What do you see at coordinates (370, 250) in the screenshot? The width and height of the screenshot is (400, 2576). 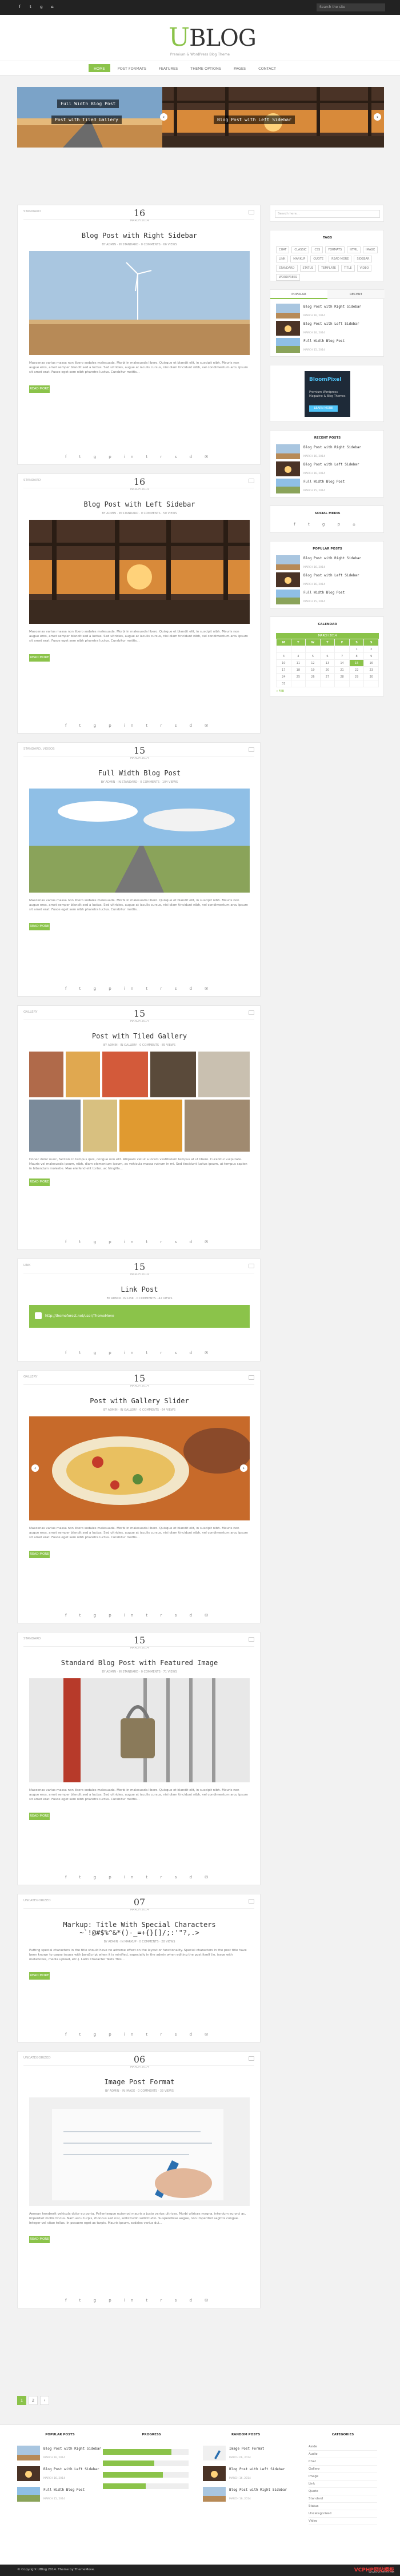 I see `tag-link: IMAGE` at bounding box center [370, 250].